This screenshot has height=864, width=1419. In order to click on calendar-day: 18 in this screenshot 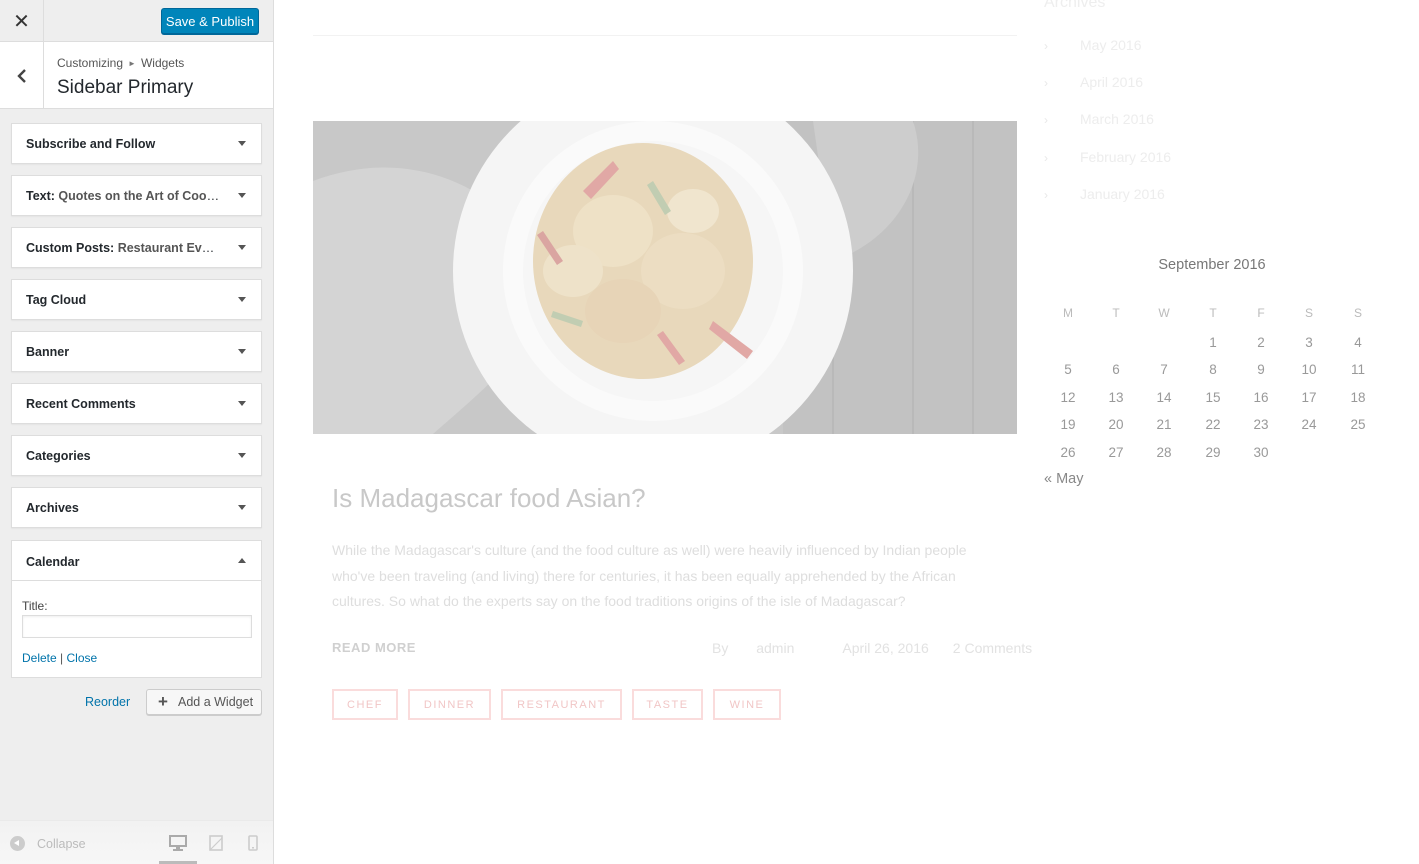, I will do `click(1358, 397)`.